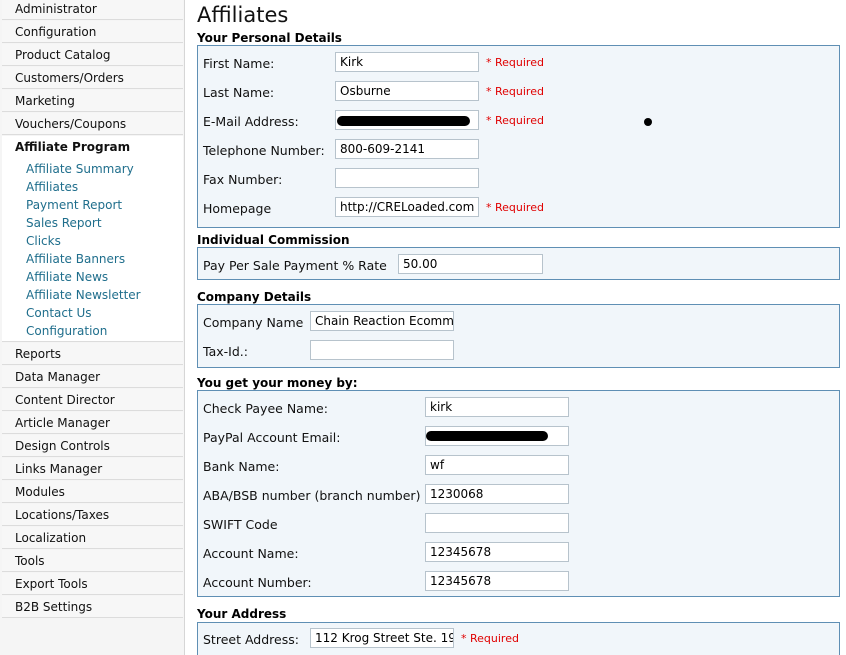 The image size is (846, 655). What do you see at coordinates (265, 408) in the screenshot?
I see `payee-label: Check Payee Name:` at bounding box center [265, 408].